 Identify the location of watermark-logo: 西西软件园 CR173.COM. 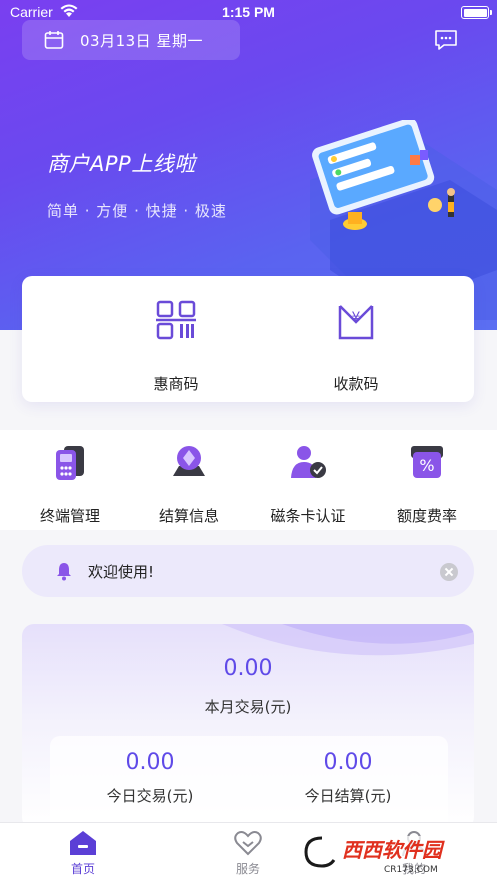
(388, 854).